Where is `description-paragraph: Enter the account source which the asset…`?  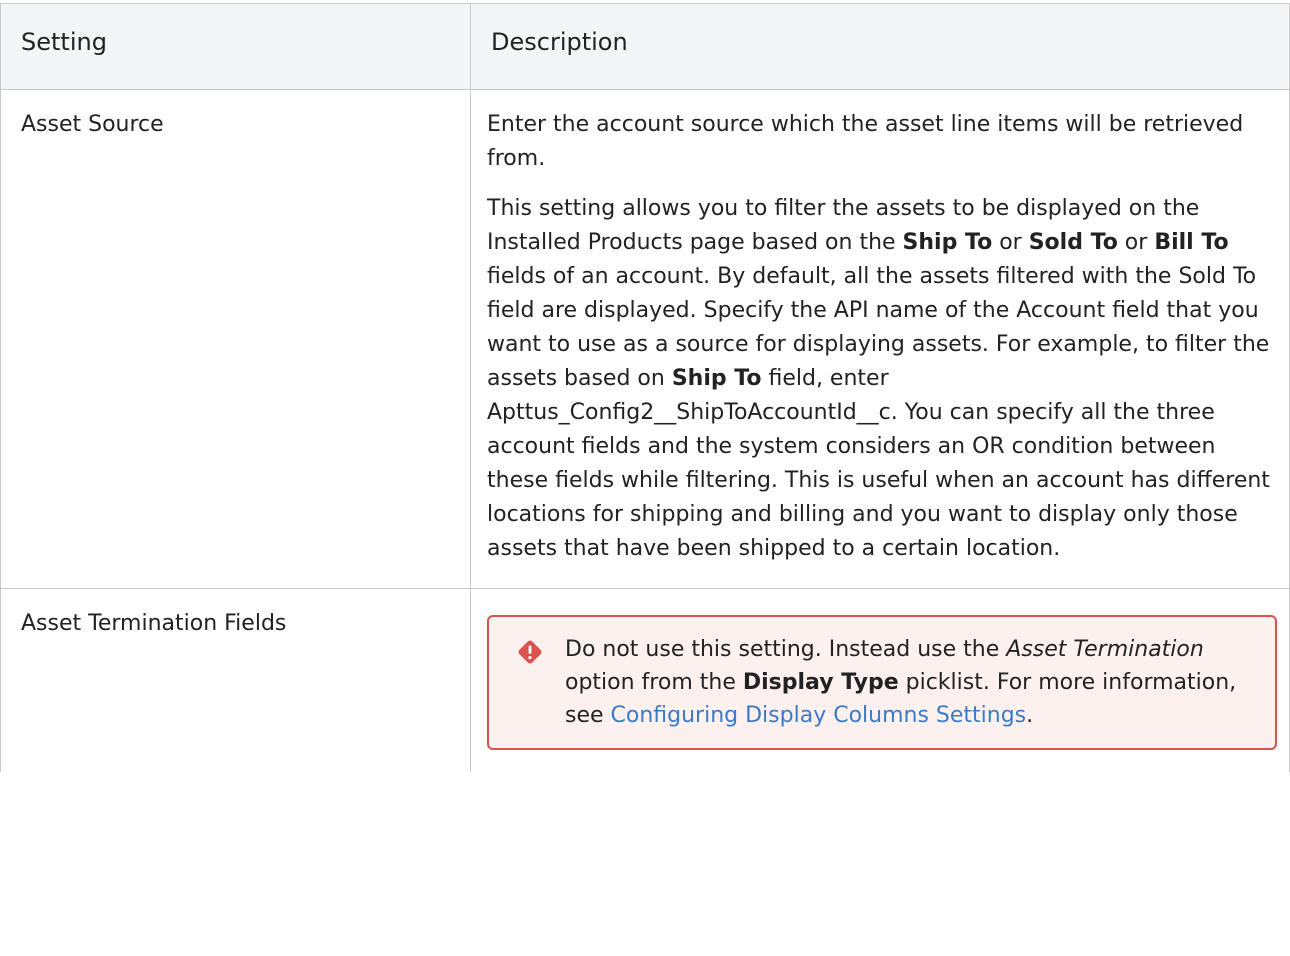 description-paragraph: Enter the account source which the asset… is located at coordinates (865, 141).